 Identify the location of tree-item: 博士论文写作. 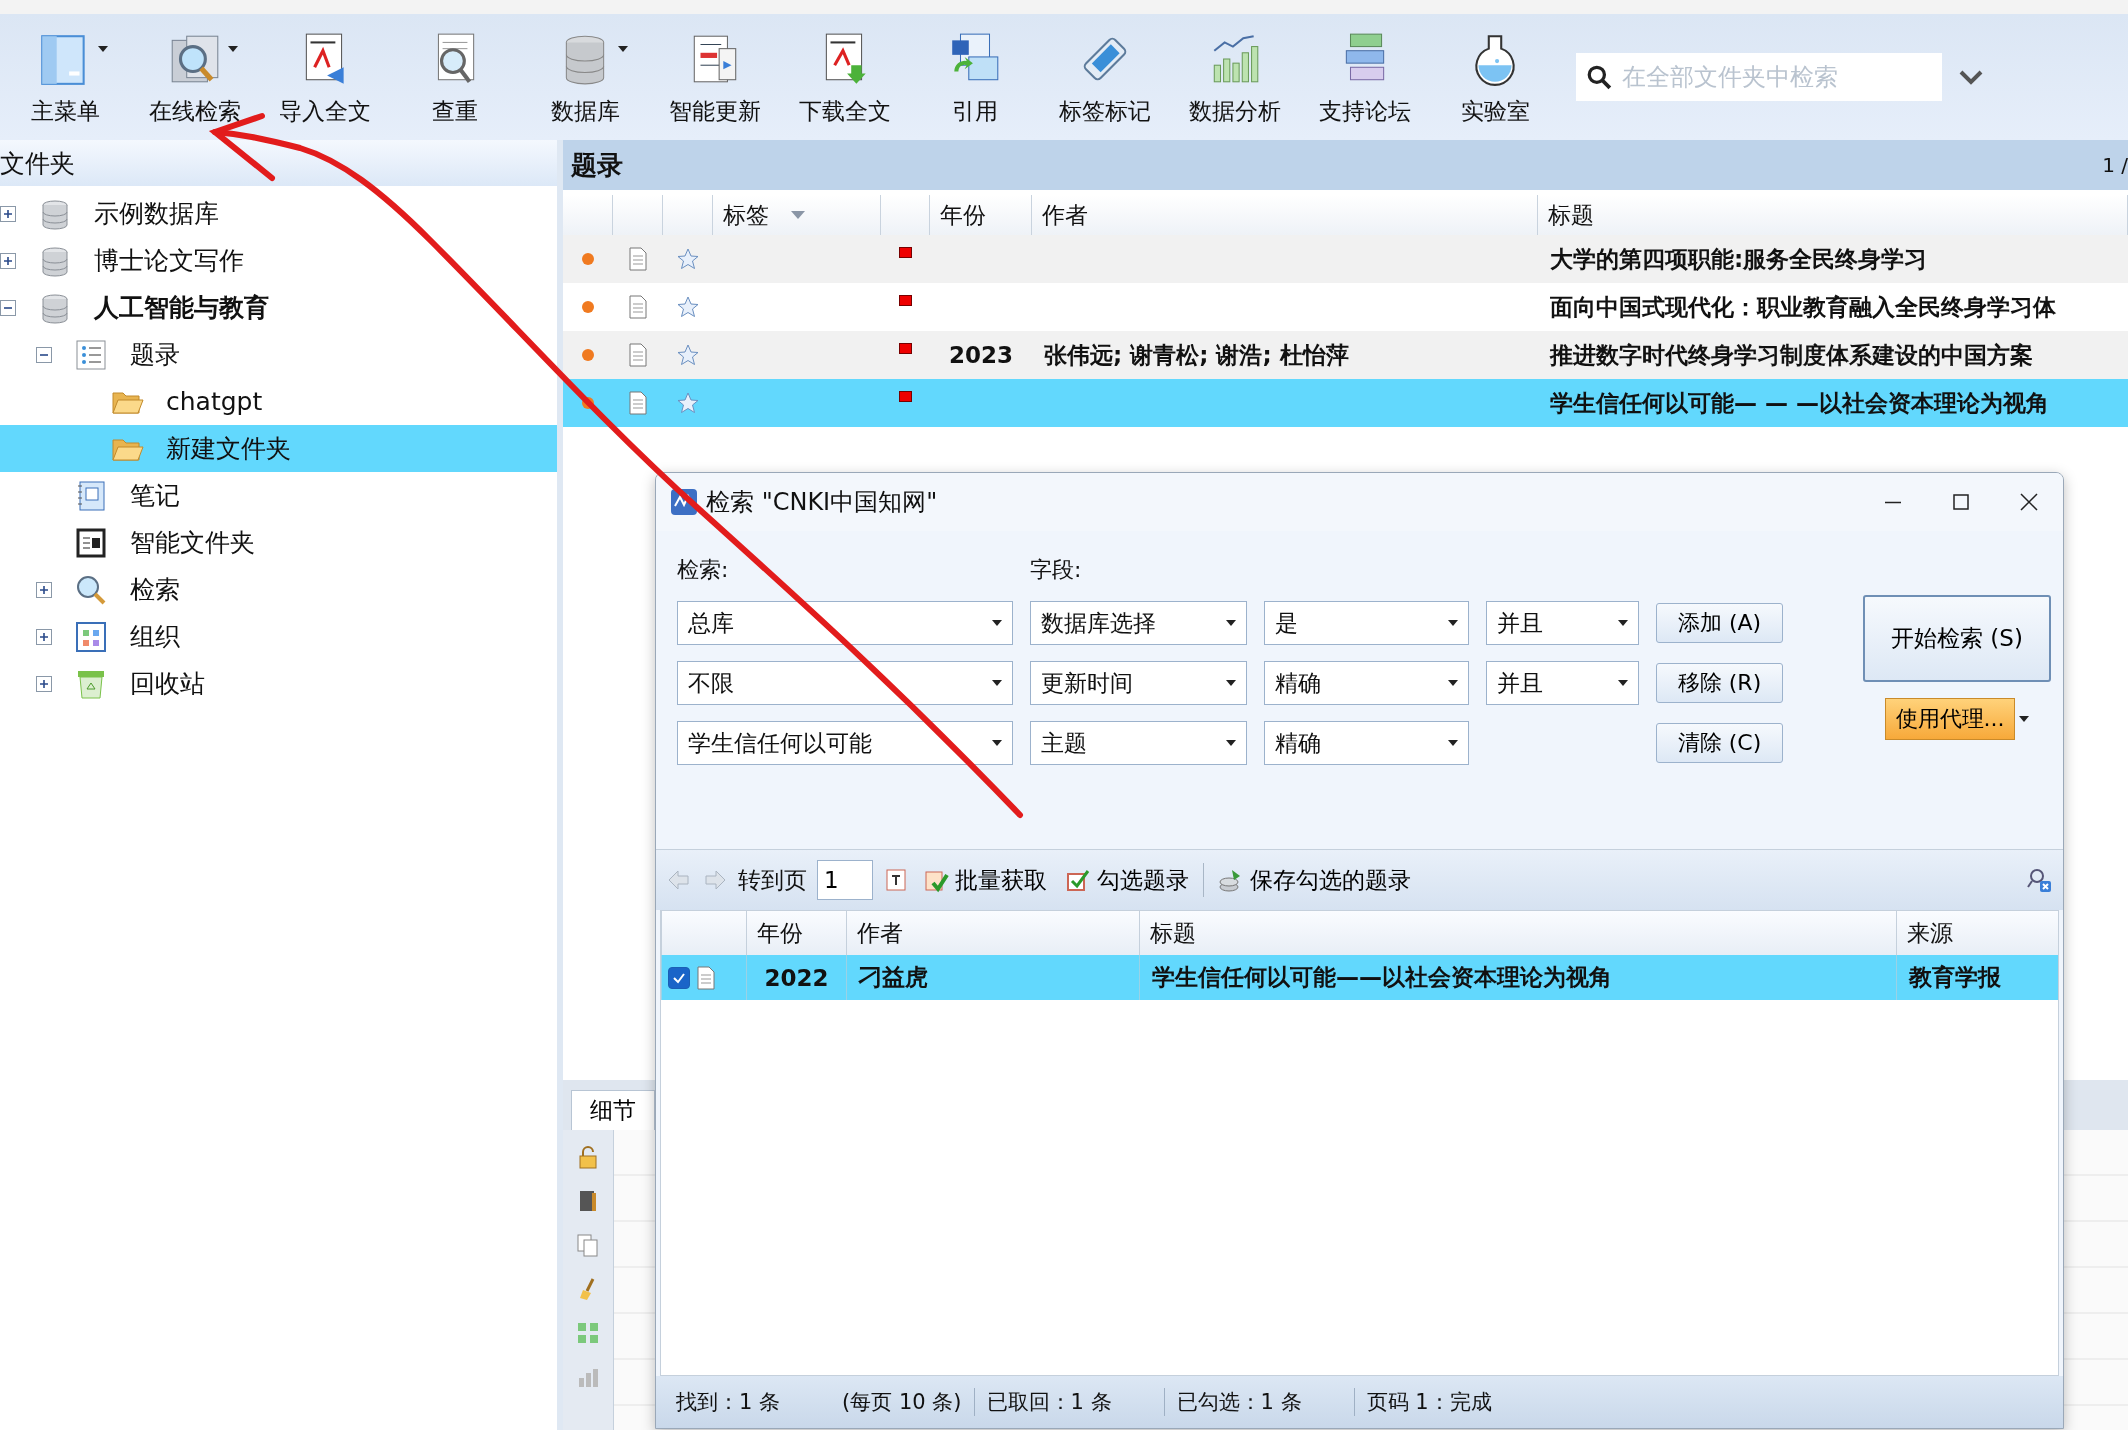
(278, 260).